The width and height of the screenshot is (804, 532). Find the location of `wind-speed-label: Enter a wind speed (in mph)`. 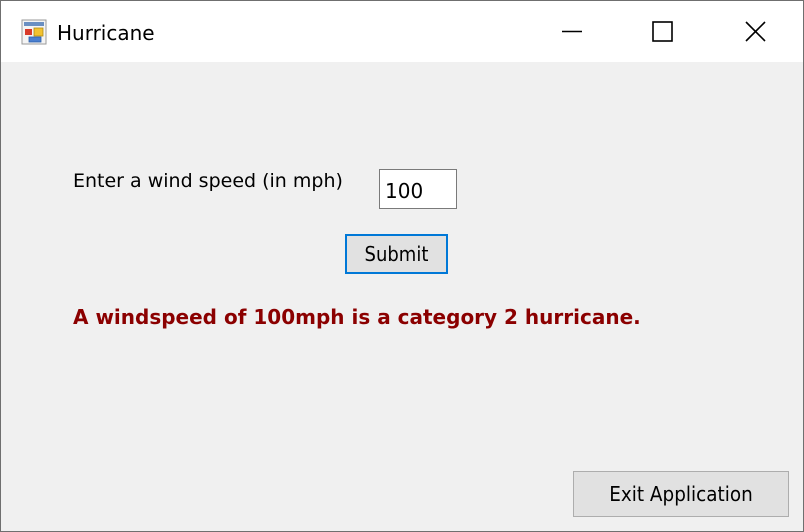

wind-speed-label: Enter a wind speed (in mph) is located at coordinates (208, 181).